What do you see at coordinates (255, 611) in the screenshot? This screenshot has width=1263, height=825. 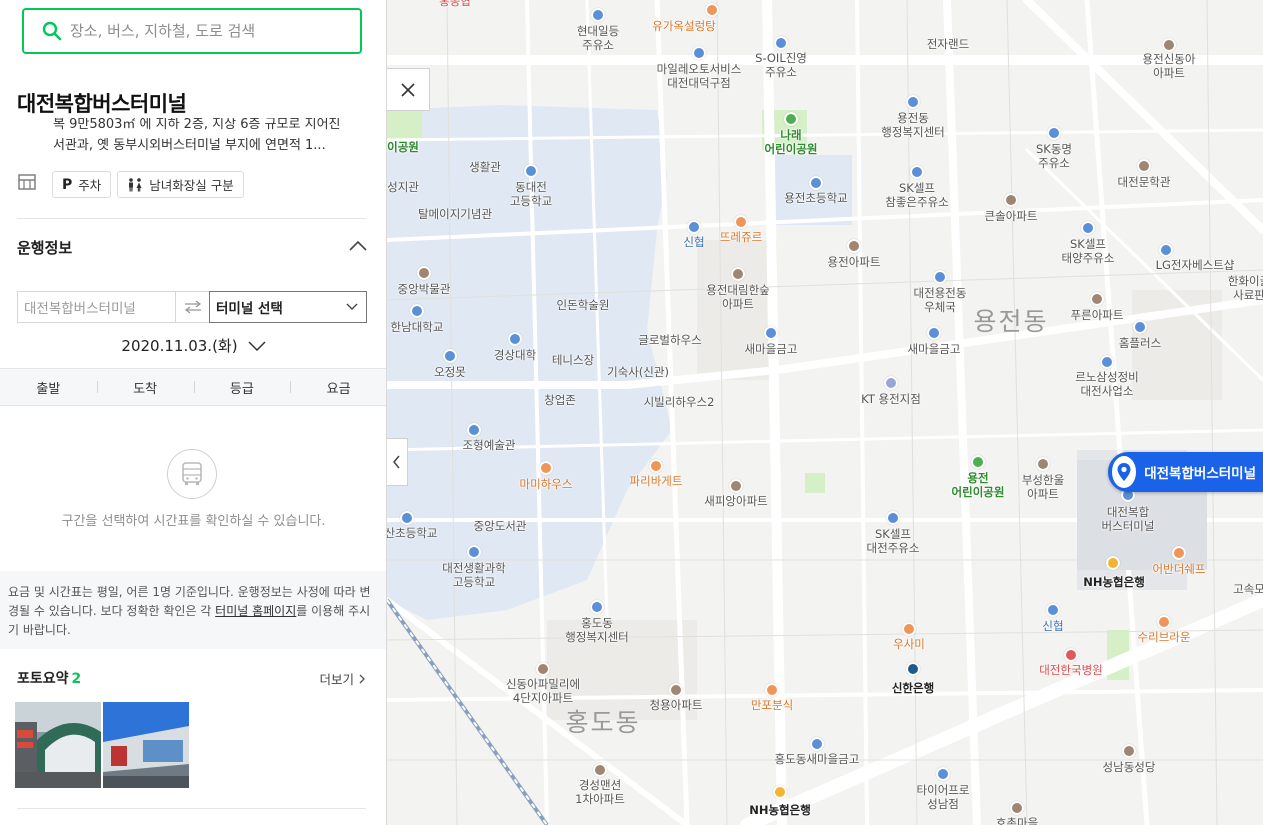 I see `terminal-homepage-link: 터미널 홈페이지` at bounding box center [255, 611].